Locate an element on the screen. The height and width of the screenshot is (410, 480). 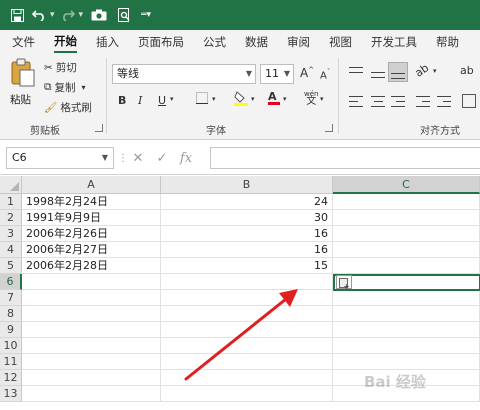
tab-page-layout: 页面布局 is located at coordinates (161, 42).